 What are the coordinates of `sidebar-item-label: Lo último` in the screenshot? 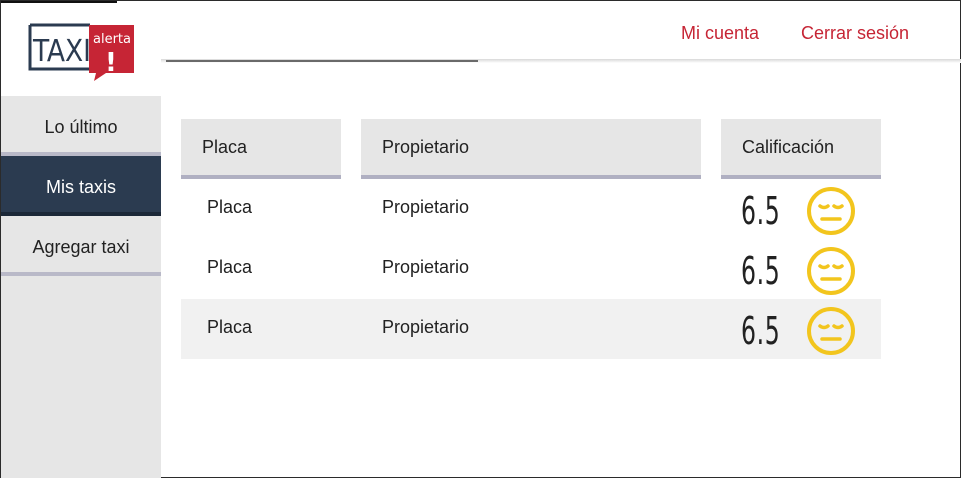 It's located at (81, 127).